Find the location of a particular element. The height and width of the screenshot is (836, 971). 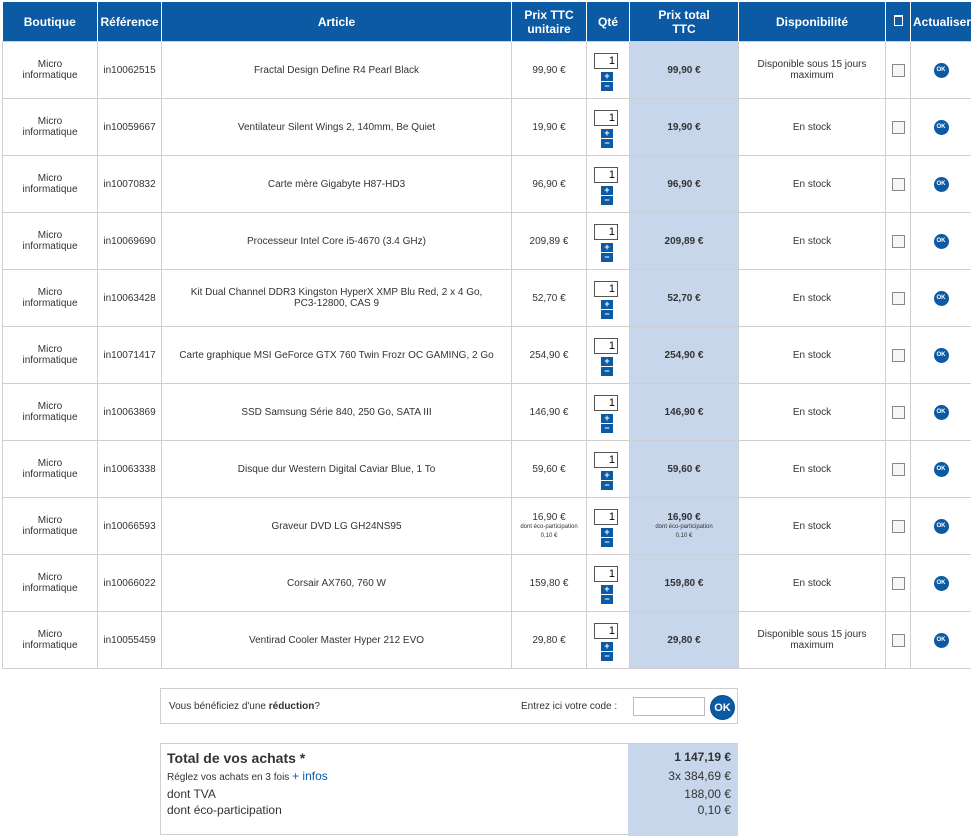

reference-cell: in10063869 is located at coordinates (130, 412).